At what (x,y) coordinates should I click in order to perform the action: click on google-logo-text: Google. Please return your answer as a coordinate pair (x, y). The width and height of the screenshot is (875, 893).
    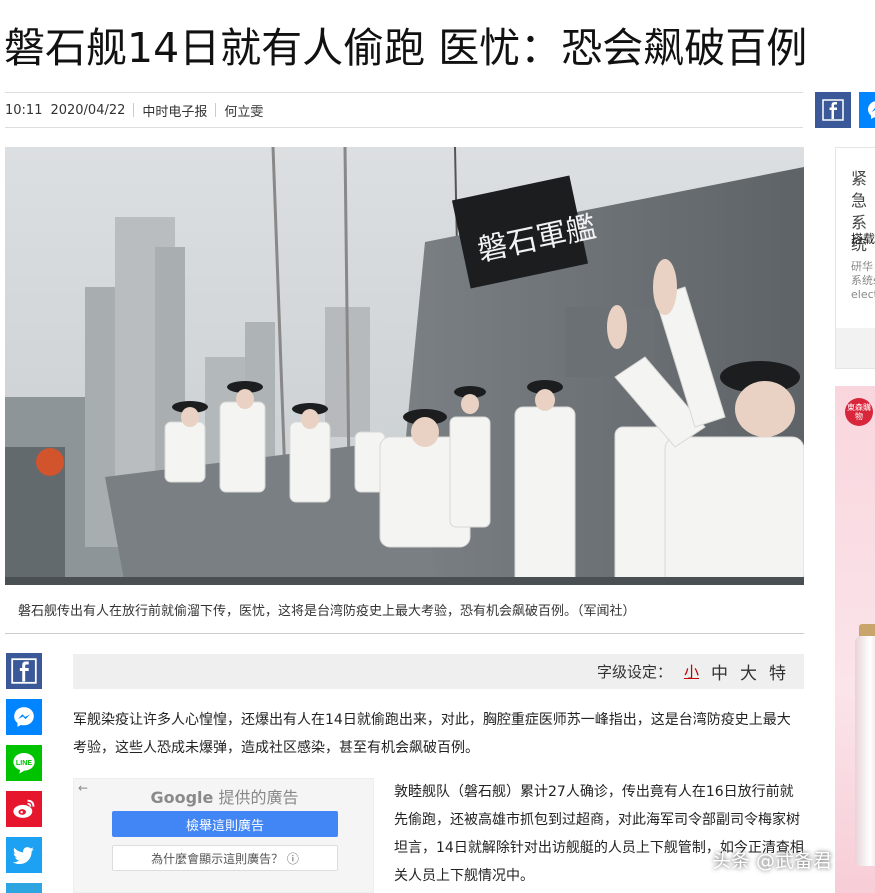
    Looking at the image, I should click on (182, 797).